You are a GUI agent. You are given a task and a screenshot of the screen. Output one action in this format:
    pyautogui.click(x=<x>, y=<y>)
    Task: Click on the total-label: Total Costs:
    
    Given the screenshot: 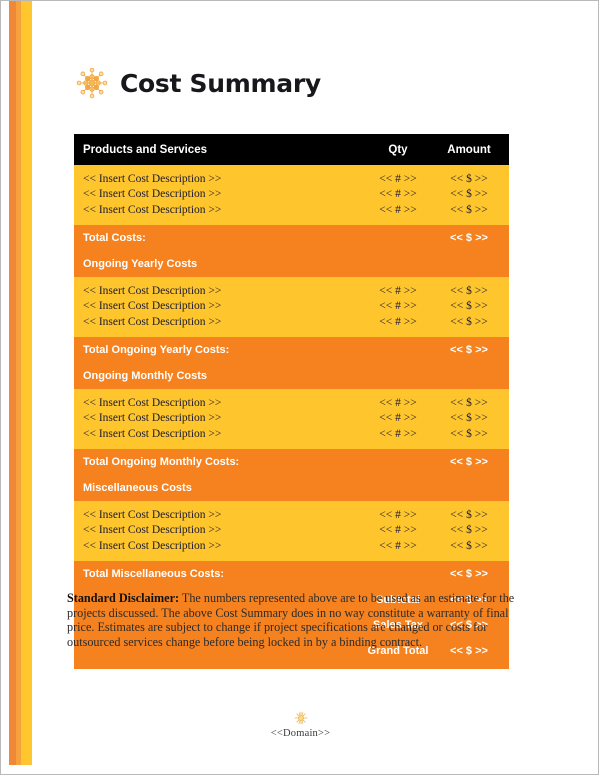 What is the action you would take?
    pyautogui.click(x=255, y=238)
    